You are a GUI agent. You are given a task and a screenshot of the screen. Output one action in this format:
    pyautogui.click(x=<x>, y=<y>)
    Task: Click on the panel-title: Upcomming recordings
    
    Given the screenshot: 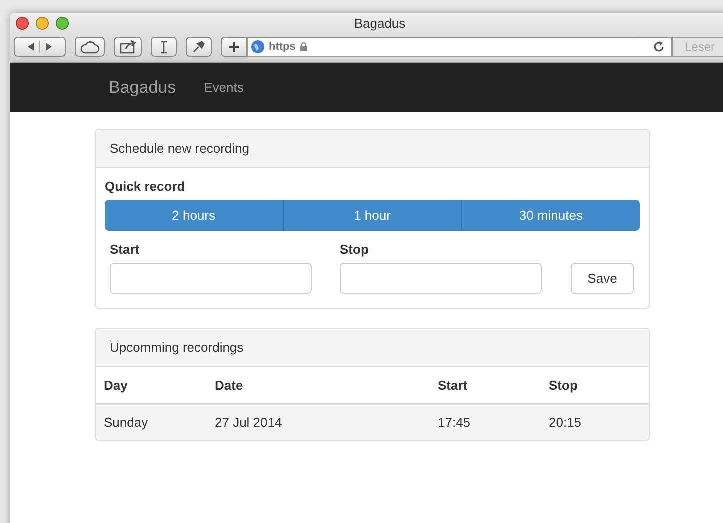 What is the action you would take?
    pyautogui.click(x=177, y=347)
    